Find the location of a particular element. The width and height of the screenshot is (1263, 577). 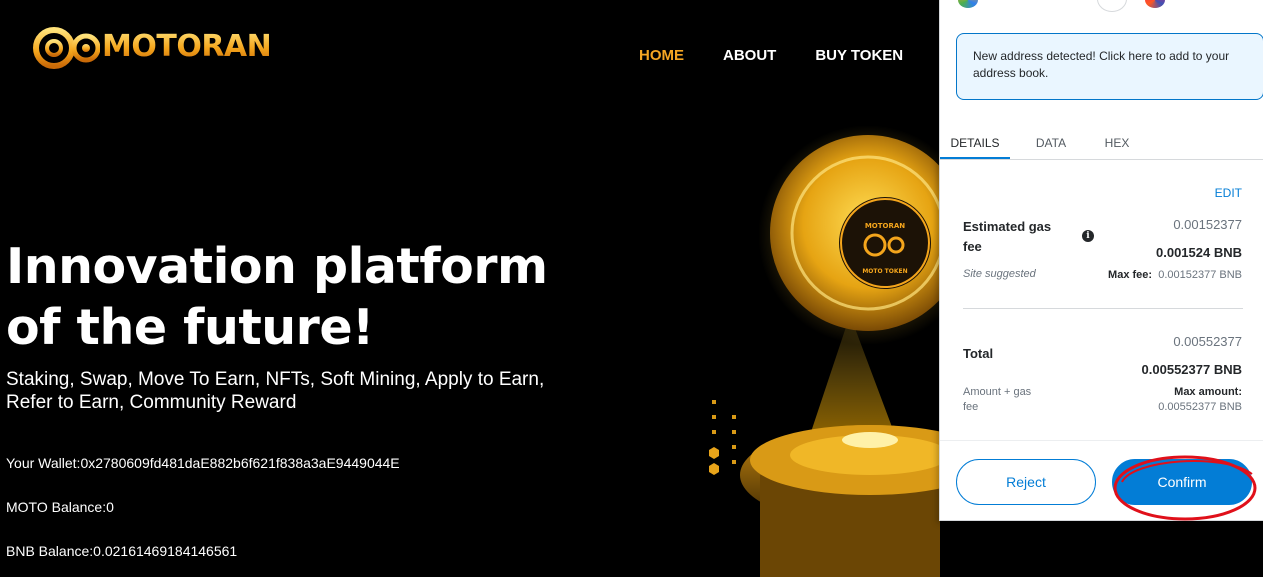

tab-bar: DETAILS DATA HEX is located at coordinates (1101, 139).